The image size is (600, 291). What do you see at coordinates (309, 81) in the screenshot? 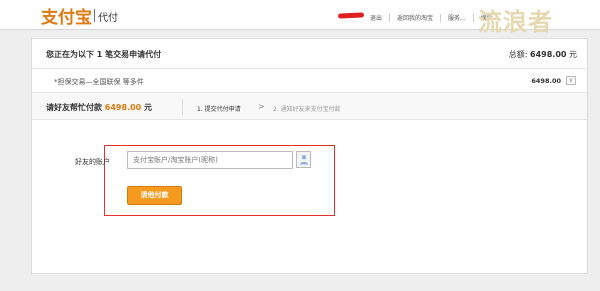
I see `order-item-row: *担保交易—全国联保 等多件 6498.00 ∨` at bounding box center [309, 81].